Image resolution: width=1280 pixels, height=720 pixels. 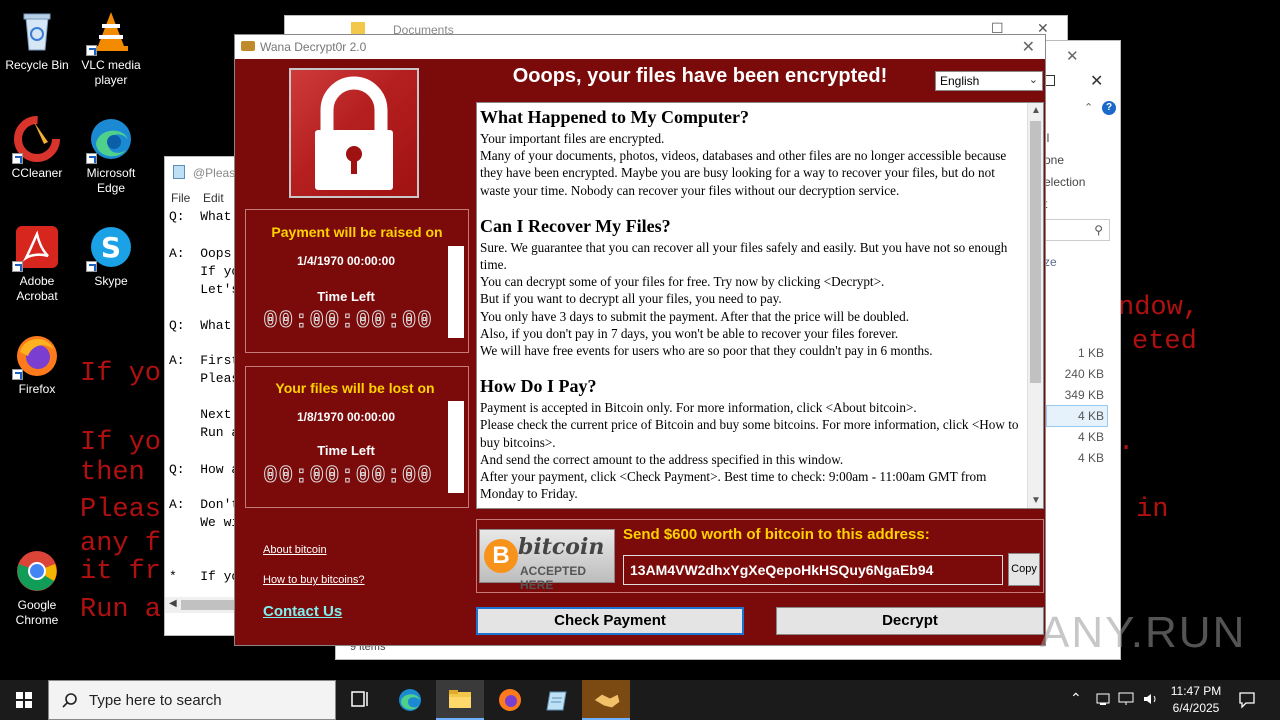 What do you see at coordinates (121, 610) in the screenshot?
I see `wallpaper-line: Run a` at bounding box center [121, 610].